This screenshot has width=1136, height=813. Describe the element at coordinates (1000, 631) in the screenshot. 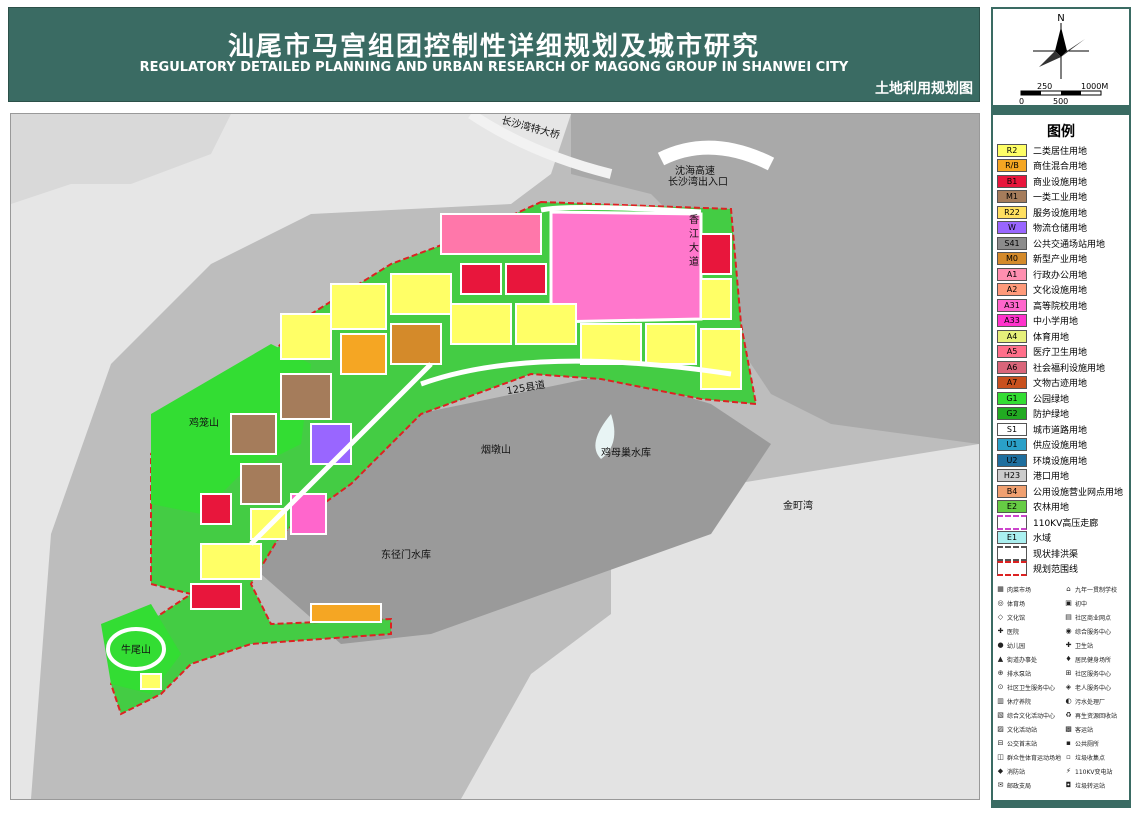

I see `hospital-icon: ✚` at that location.